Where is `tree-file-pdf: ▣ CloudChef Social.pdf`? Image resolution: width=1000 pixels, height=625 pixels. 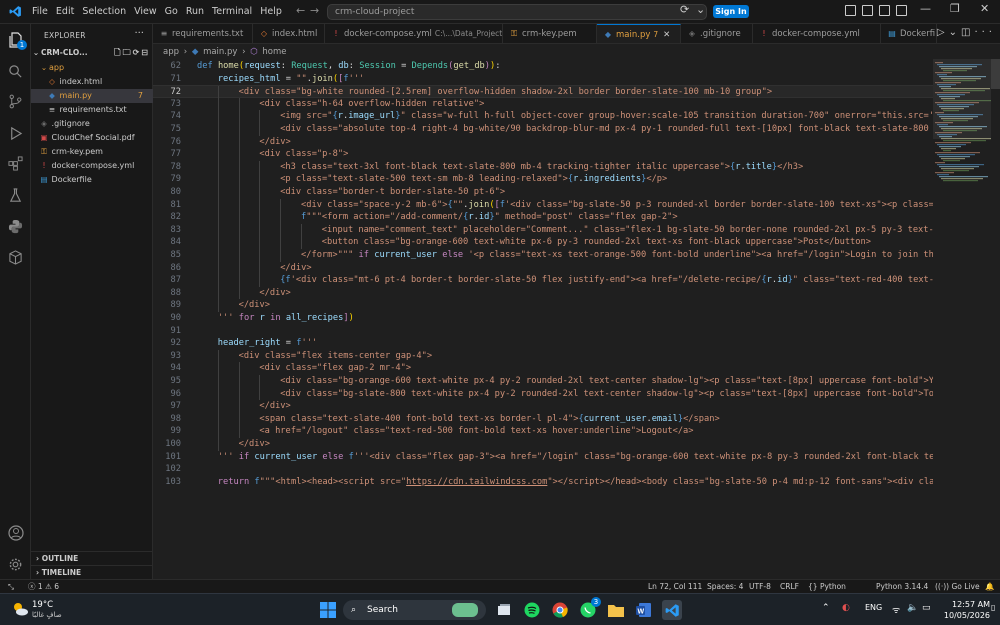 tree-file-pdf: ▣ CloudChef Social.pdf is located at coordinates (92, 138).